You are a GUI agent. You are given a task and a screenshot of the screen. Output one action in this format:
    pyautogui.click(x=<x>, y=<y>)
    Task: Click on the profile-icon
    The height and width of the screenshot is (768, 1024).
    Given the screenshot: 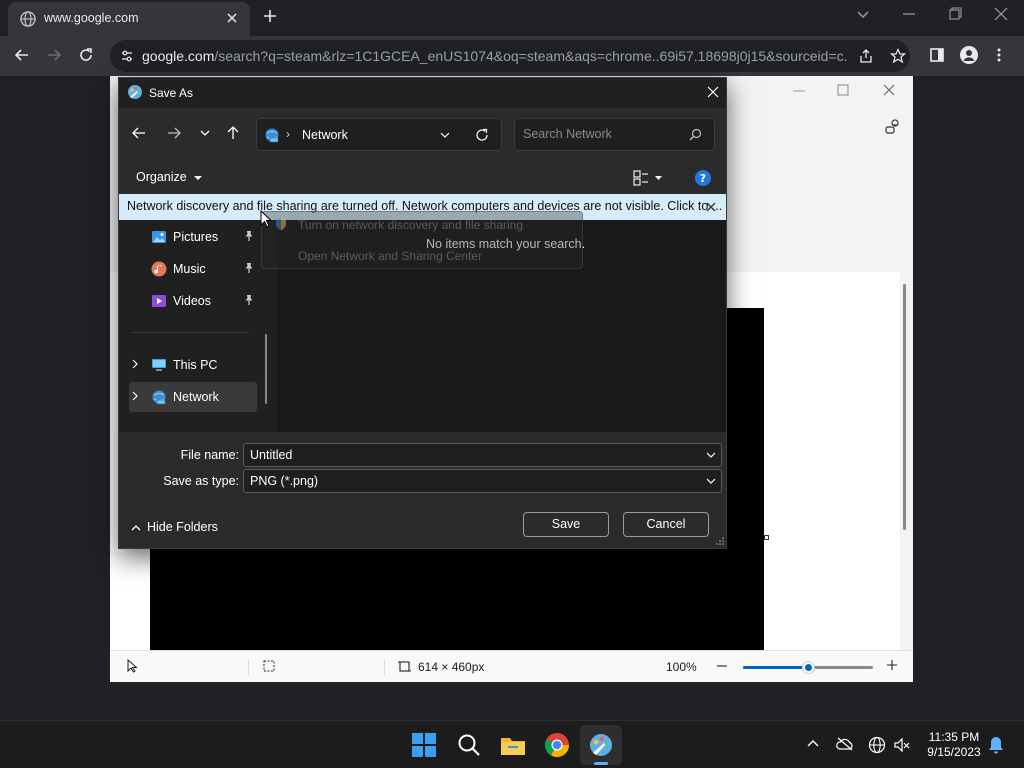 What is the action you would take?
    pyautogui.click(x=969, y=55)
    